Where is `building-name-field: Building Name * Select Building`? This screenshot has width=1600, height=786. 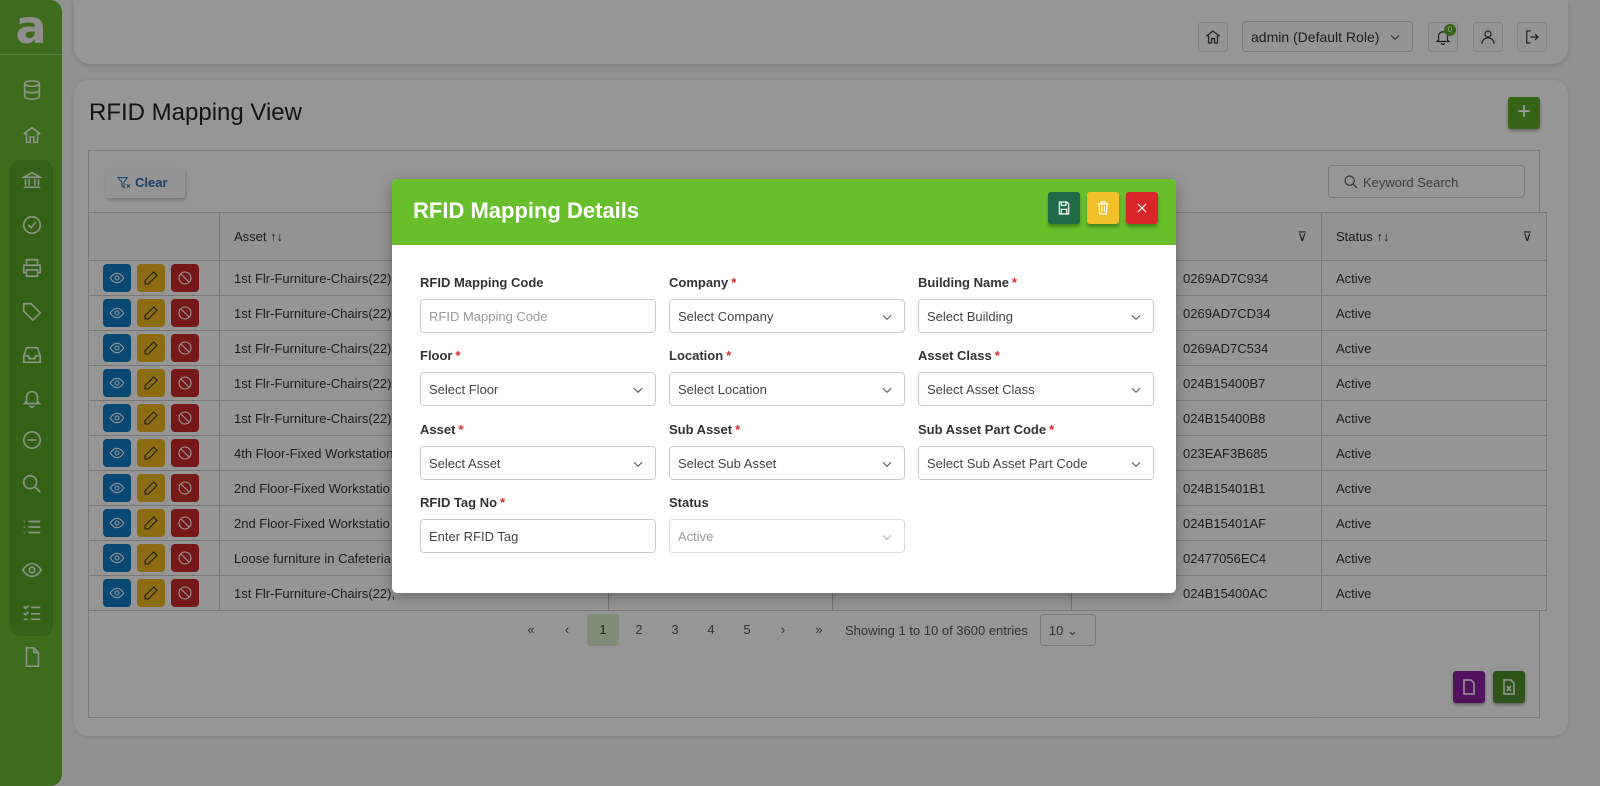
building-name-field: Building Name * Select Building is located at coordinates (1036, 304).